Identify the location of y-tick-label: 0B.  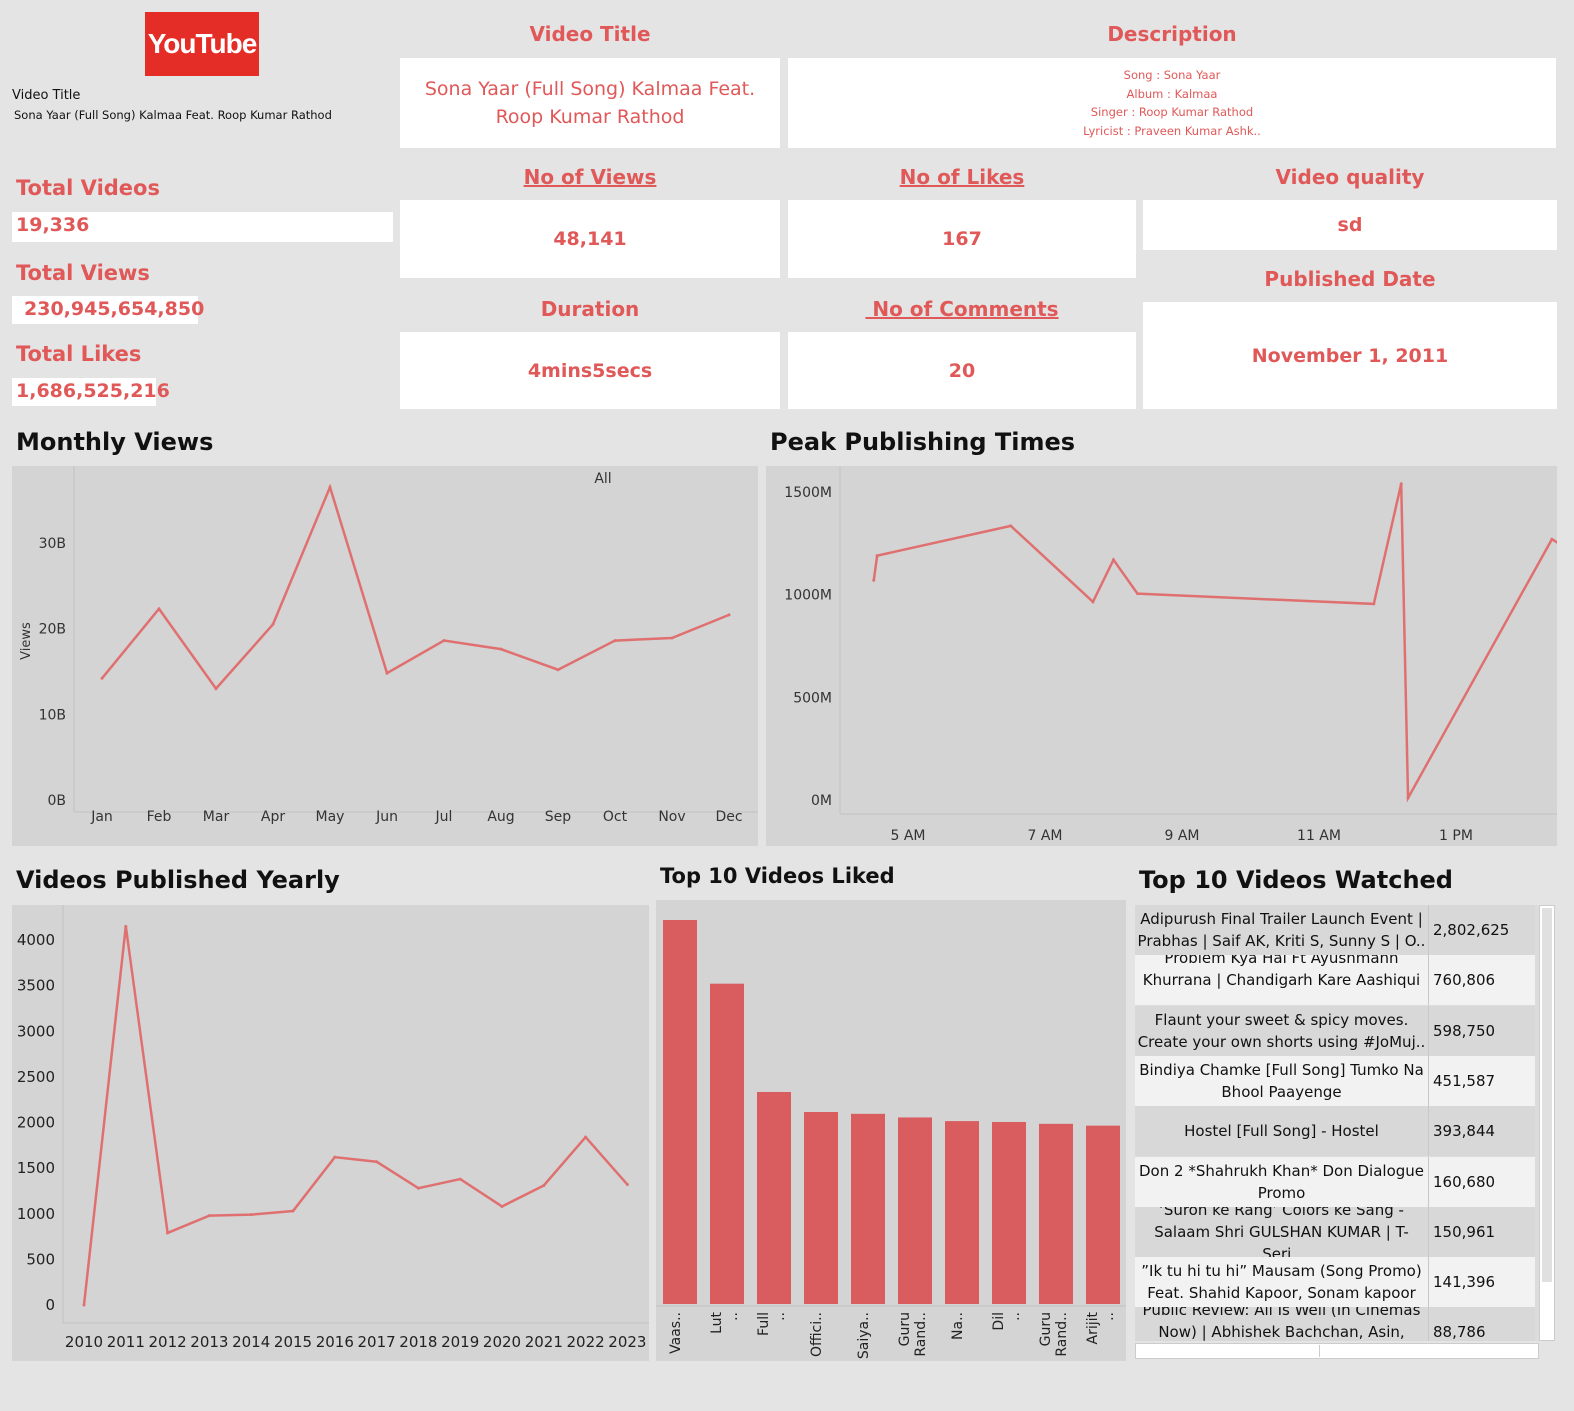
(56, 801).